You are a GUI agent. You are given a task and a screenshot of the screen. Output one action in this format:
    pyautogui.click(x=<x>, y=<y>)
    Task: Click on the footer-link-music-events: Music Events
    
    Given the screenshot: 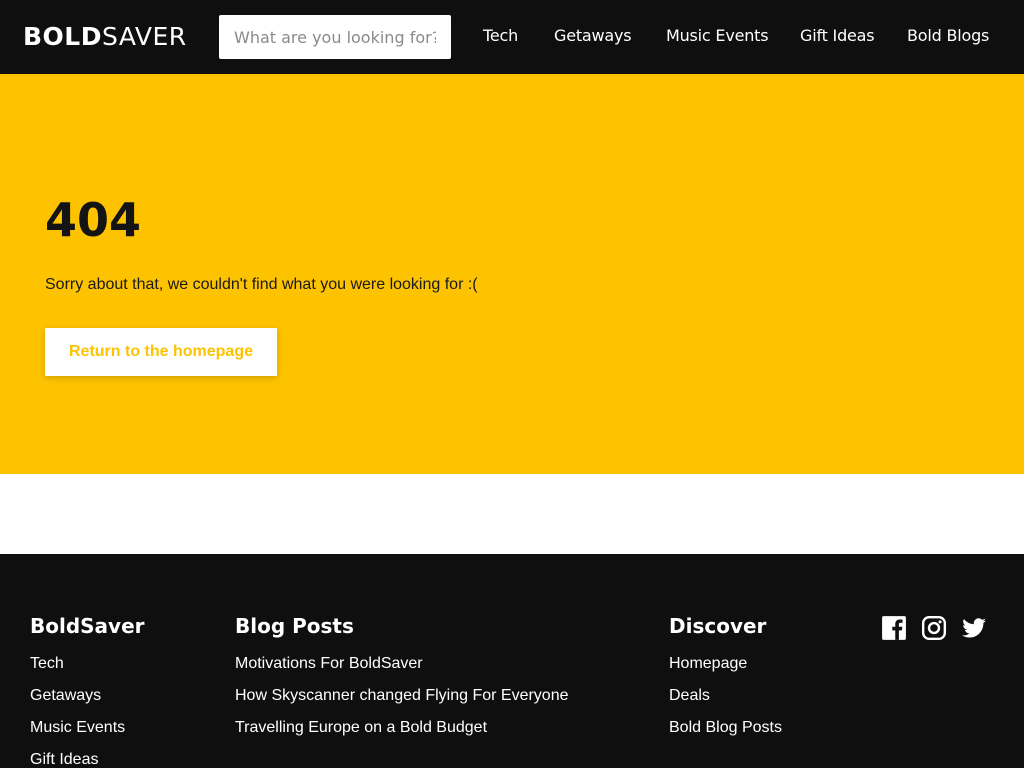 What is the action you would take?
    pyautogui.click(x=77, y=727)
    